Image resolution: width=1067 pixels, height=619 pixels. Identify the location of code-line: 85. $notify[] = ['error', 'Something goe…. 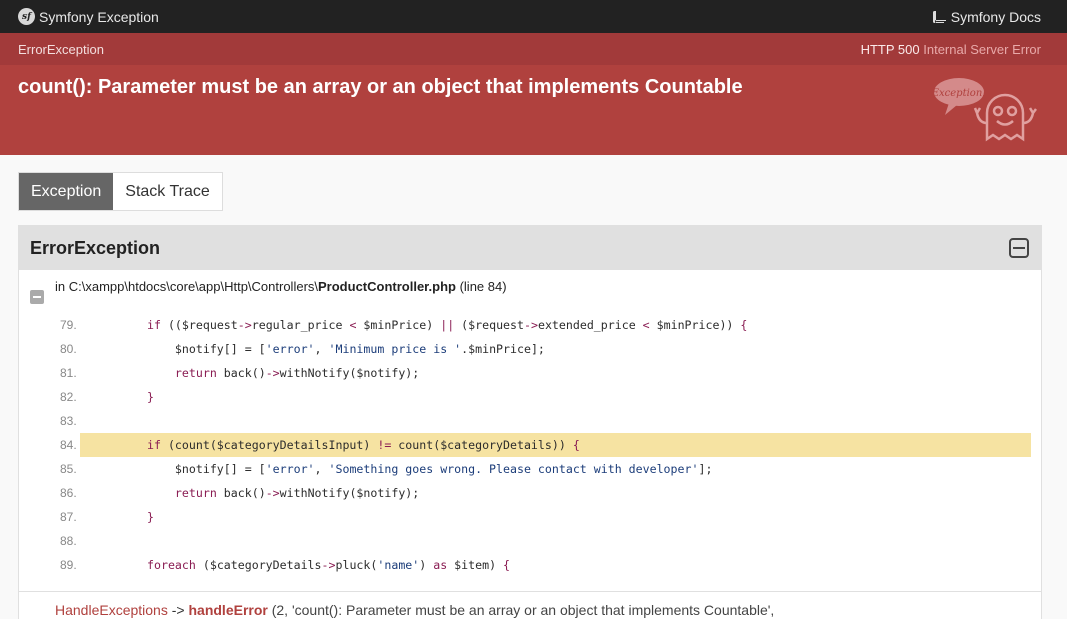
(530, 469).